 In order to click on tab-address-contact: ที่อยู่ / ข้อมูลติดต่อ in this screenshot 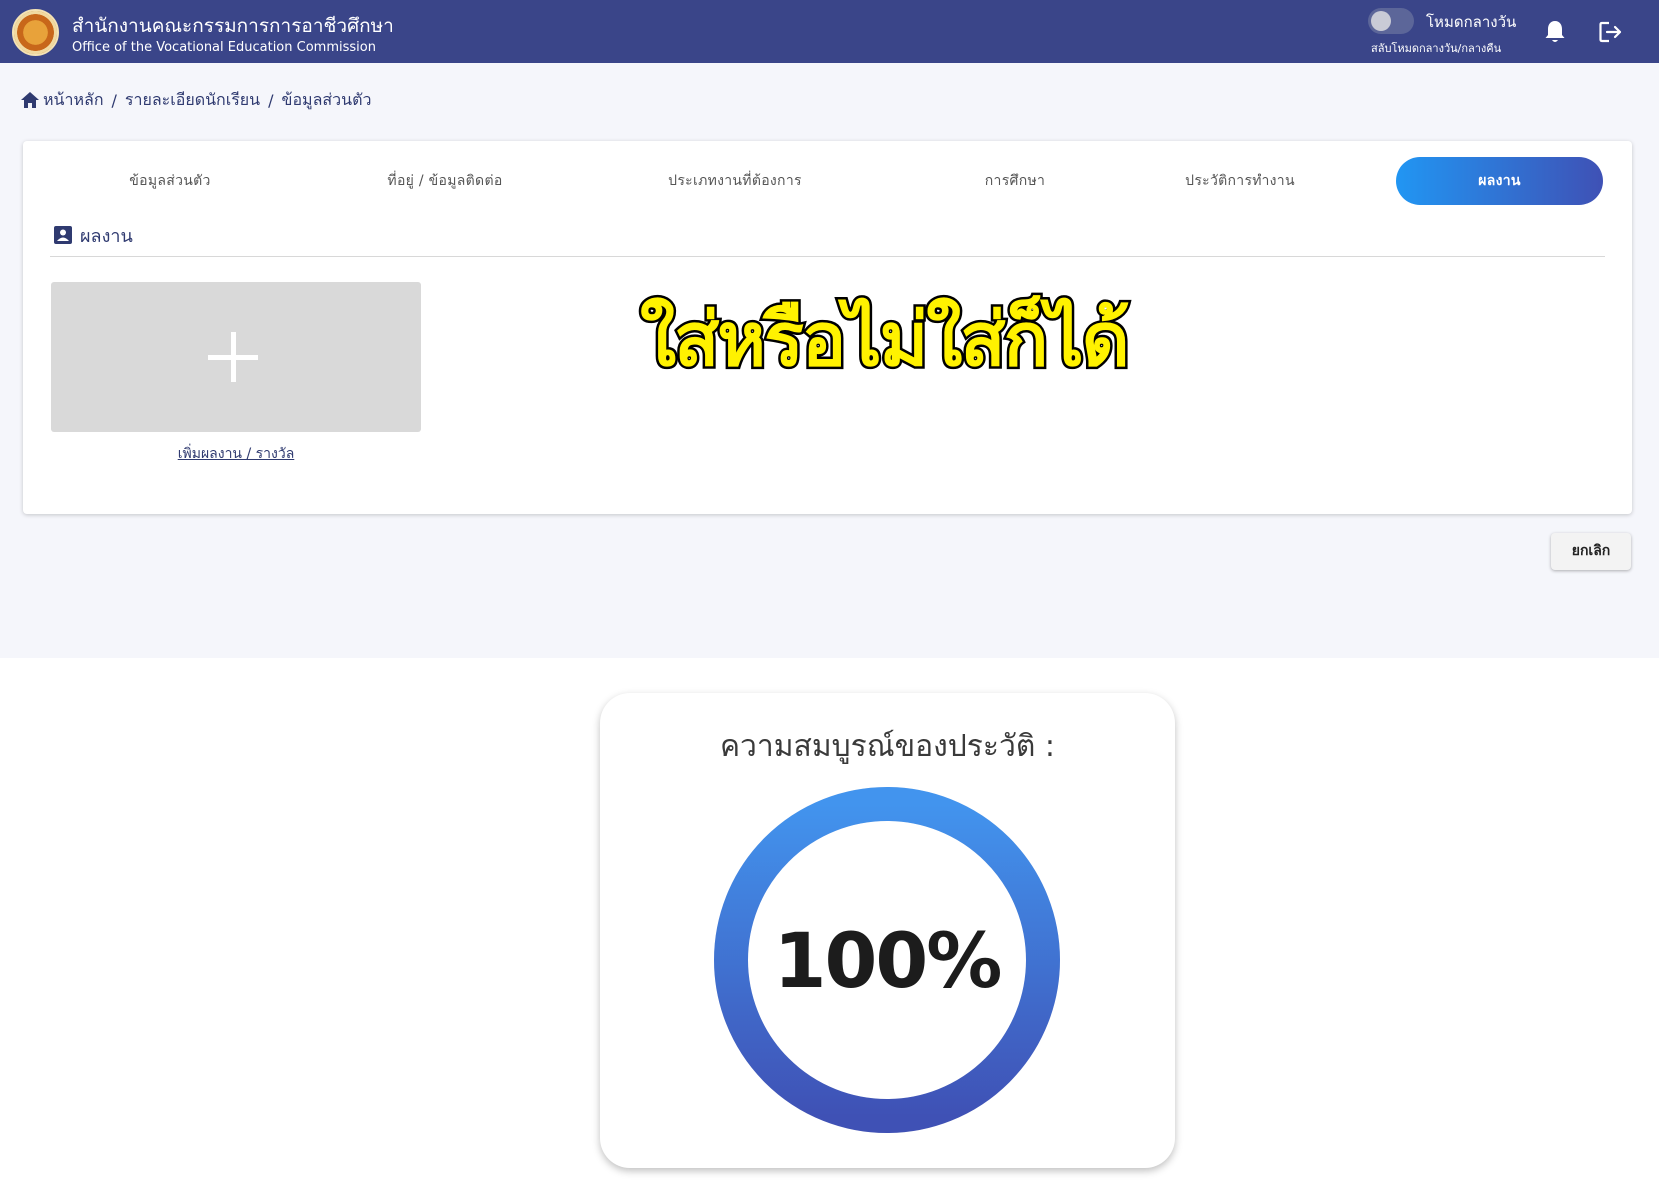, I will do `click(445, 181)`.